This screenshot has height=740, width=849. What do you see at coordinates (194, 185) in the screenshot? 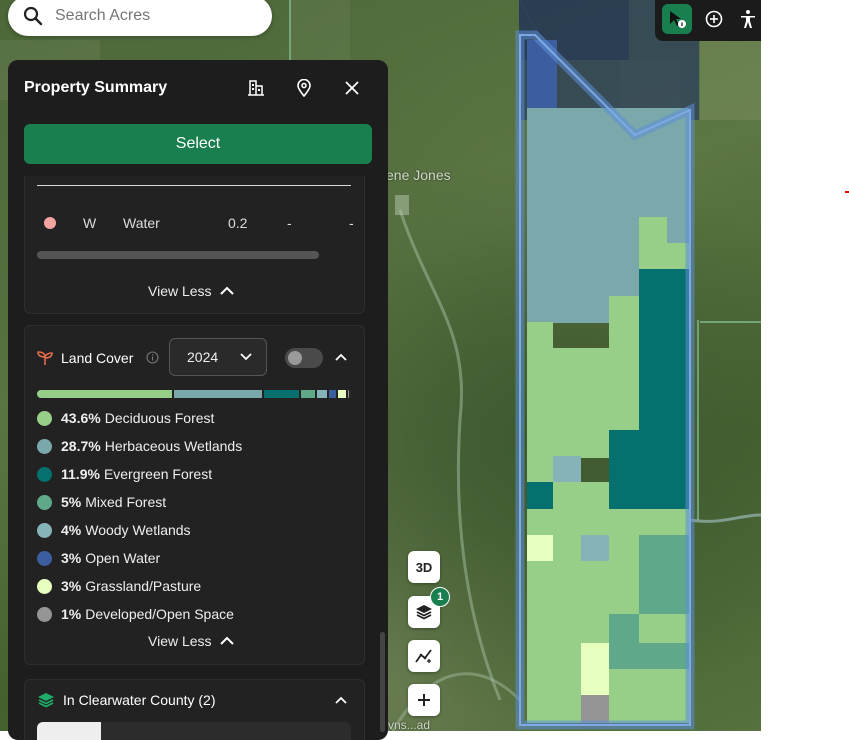
I see `divider` at bounding box center [194, 185].